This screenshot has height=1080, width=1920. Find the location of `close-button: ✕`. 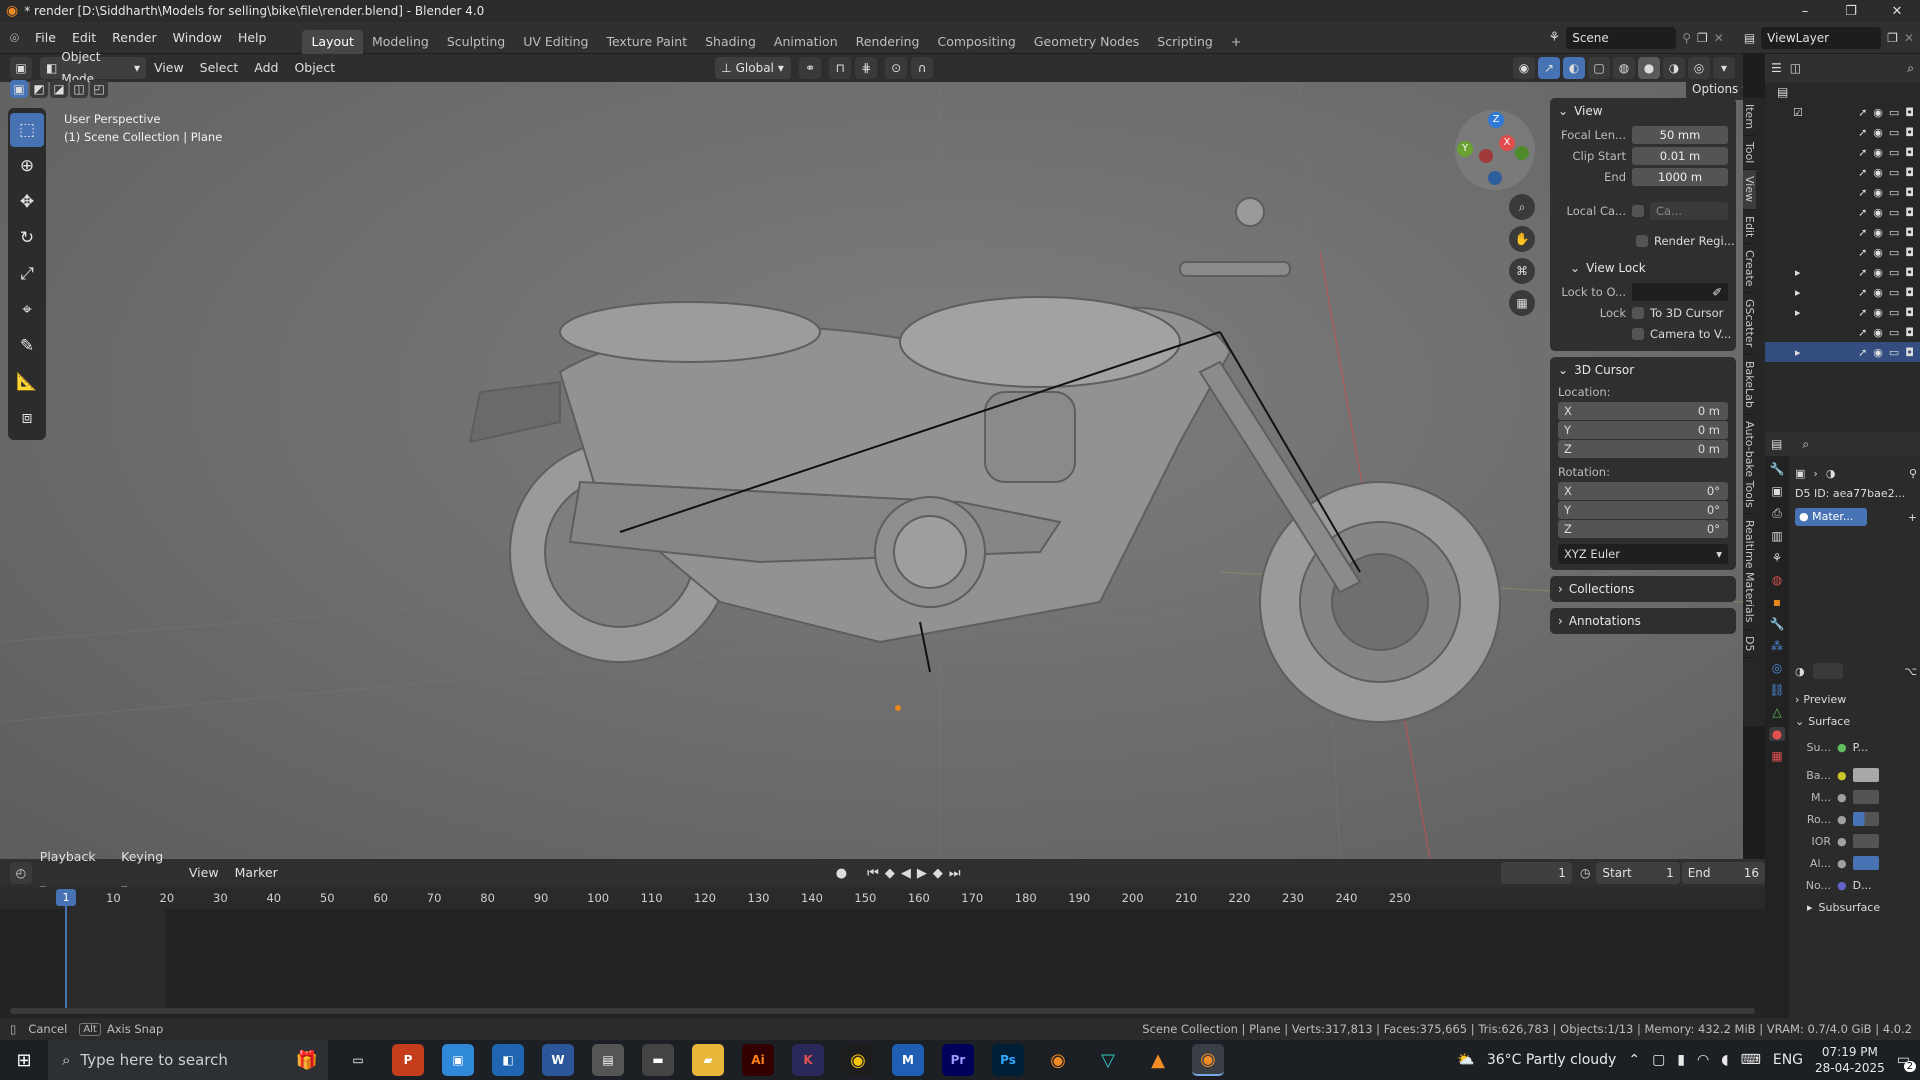

close-button: ✕ is located at coordinates (1897, 11).